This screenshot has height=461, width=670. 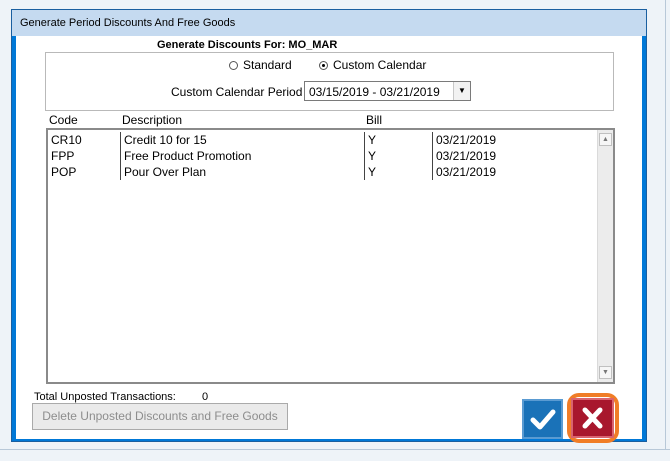 What do you see at coordinates (605, 139) in the screenshot?
I see `scroll-up-icon: ▲` at bounding box center [605, 139].